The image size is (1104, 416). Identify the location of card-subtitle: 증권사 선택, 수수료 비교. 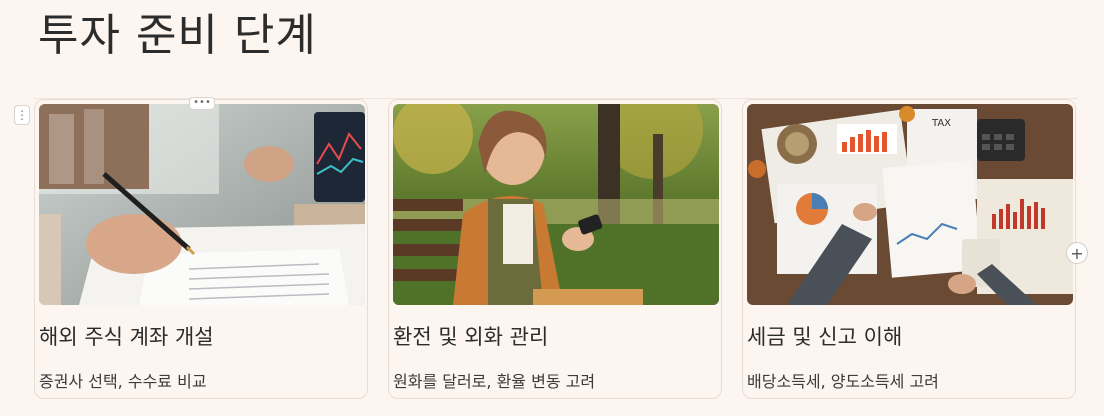
(123, 381).